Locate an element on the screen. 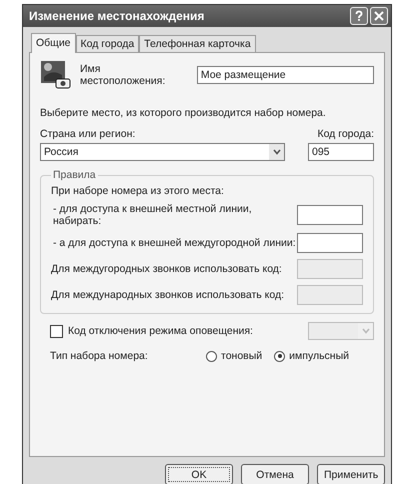 The width and height of the screenshot is (406, 484). call-waiting-label: Код отключения режима оповещения: is located at coordinates (160, 331).